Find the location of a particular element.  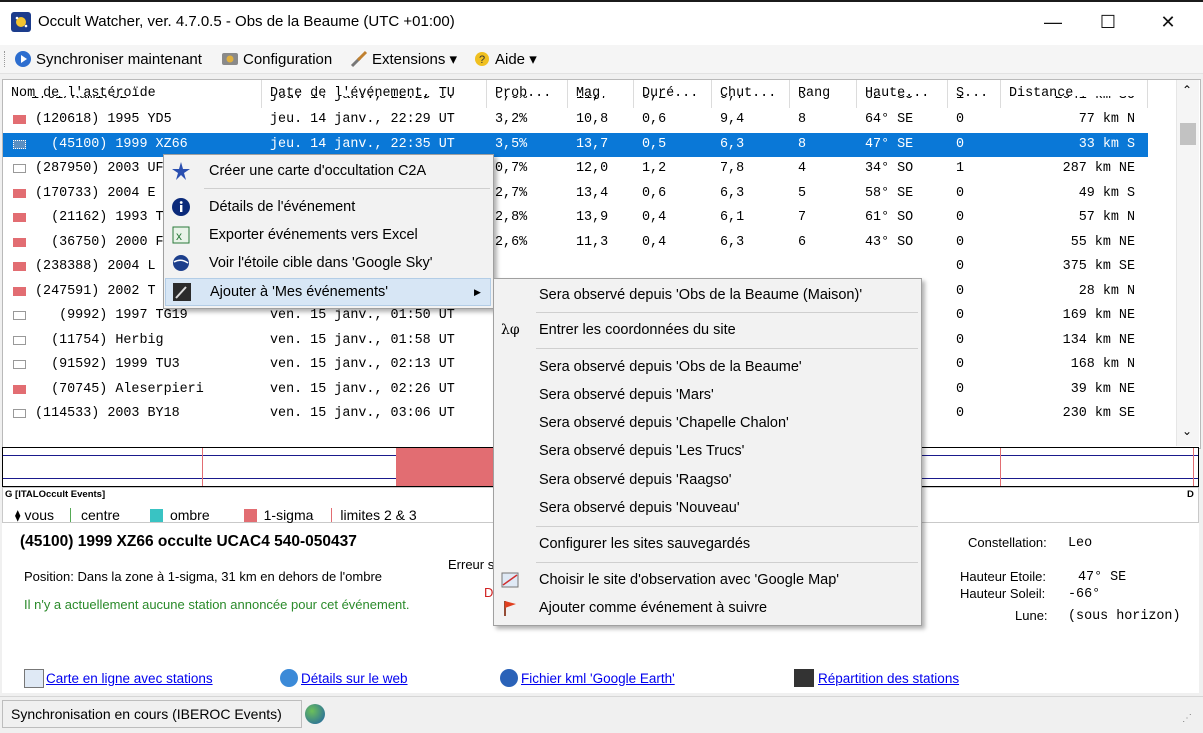

sync-button: Synchroniser maintenant is located at coordinates (108, 59).